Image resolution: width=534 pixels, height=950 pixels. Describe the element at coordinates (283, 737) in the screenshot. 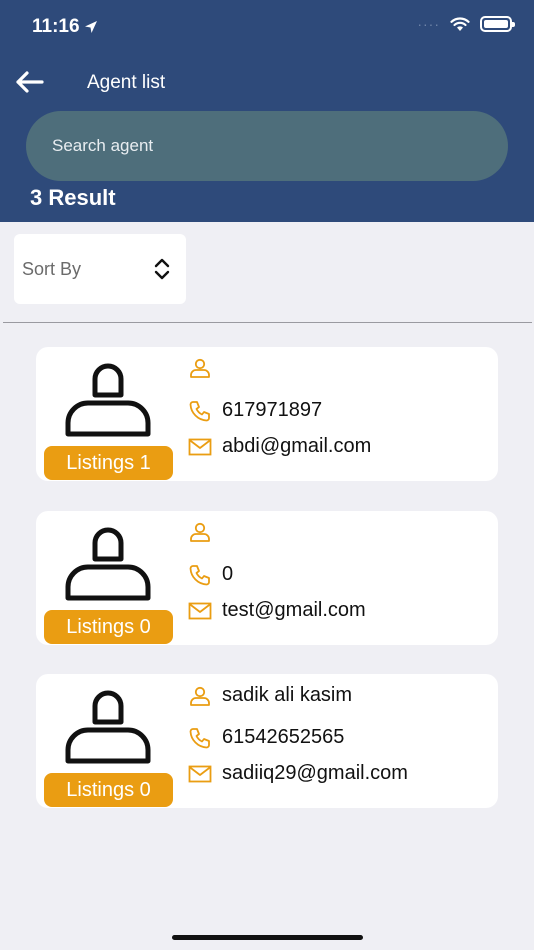

I see `agent-phone: 61542652565` at that location.